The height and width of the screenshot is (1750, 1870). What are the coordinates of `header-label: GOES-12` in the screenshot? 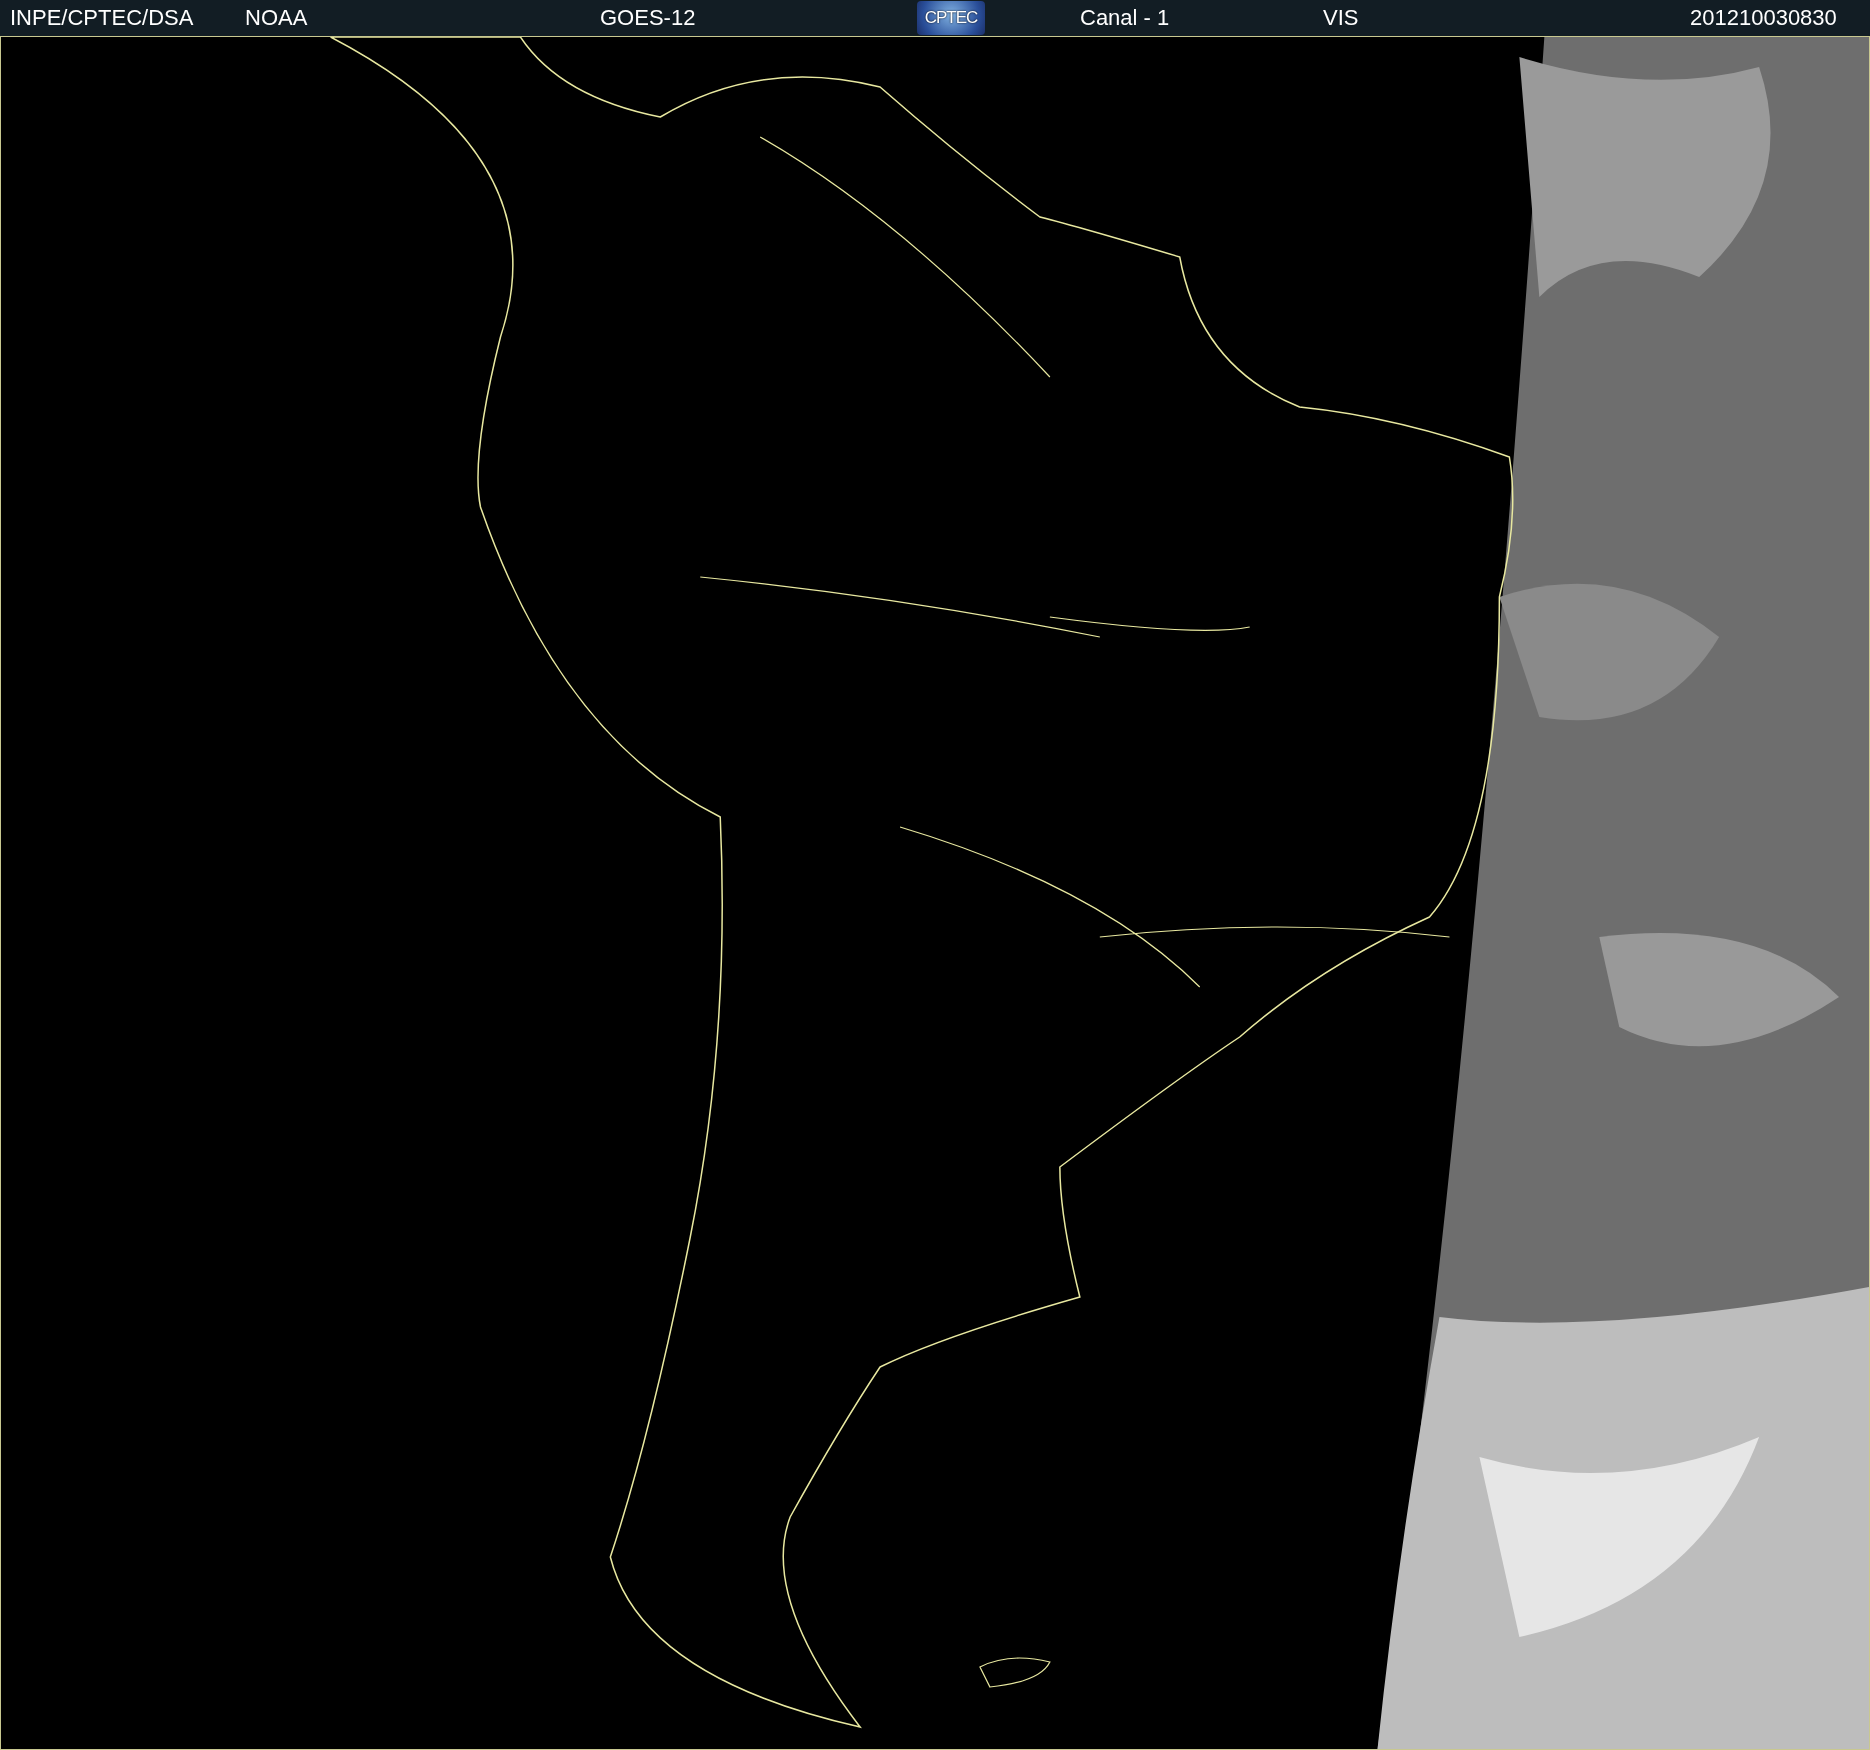 It's located at (648, 18).